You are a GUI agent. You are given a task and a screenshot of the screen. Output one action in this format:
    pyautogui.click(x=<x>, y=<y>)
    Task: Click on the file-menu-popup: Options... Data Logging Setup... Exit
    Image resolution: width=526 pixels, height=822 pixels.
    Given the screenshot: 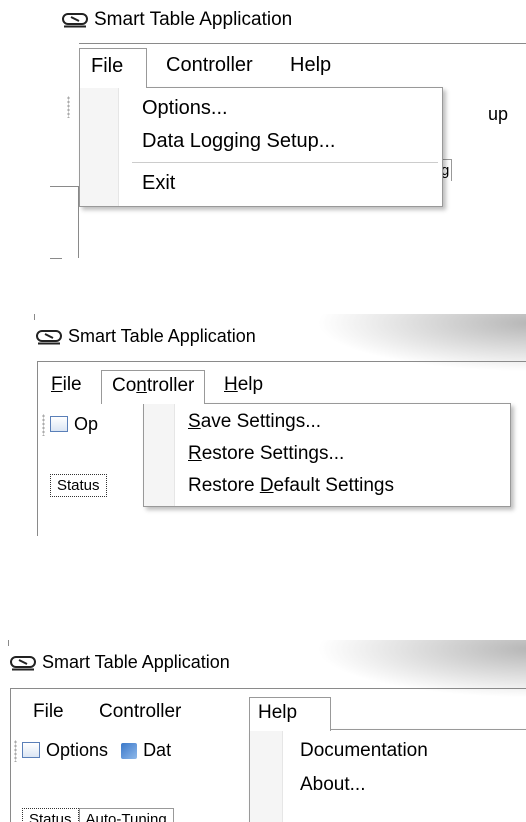 What is the action you would take?
    pyautogui.click(x=261, y=147)
    